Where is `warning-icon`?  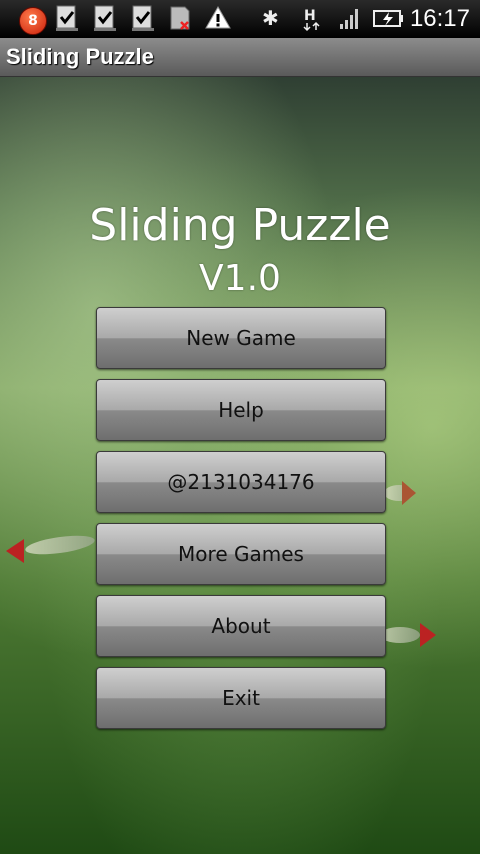
warning-icon is located at coordinates (218, 17).